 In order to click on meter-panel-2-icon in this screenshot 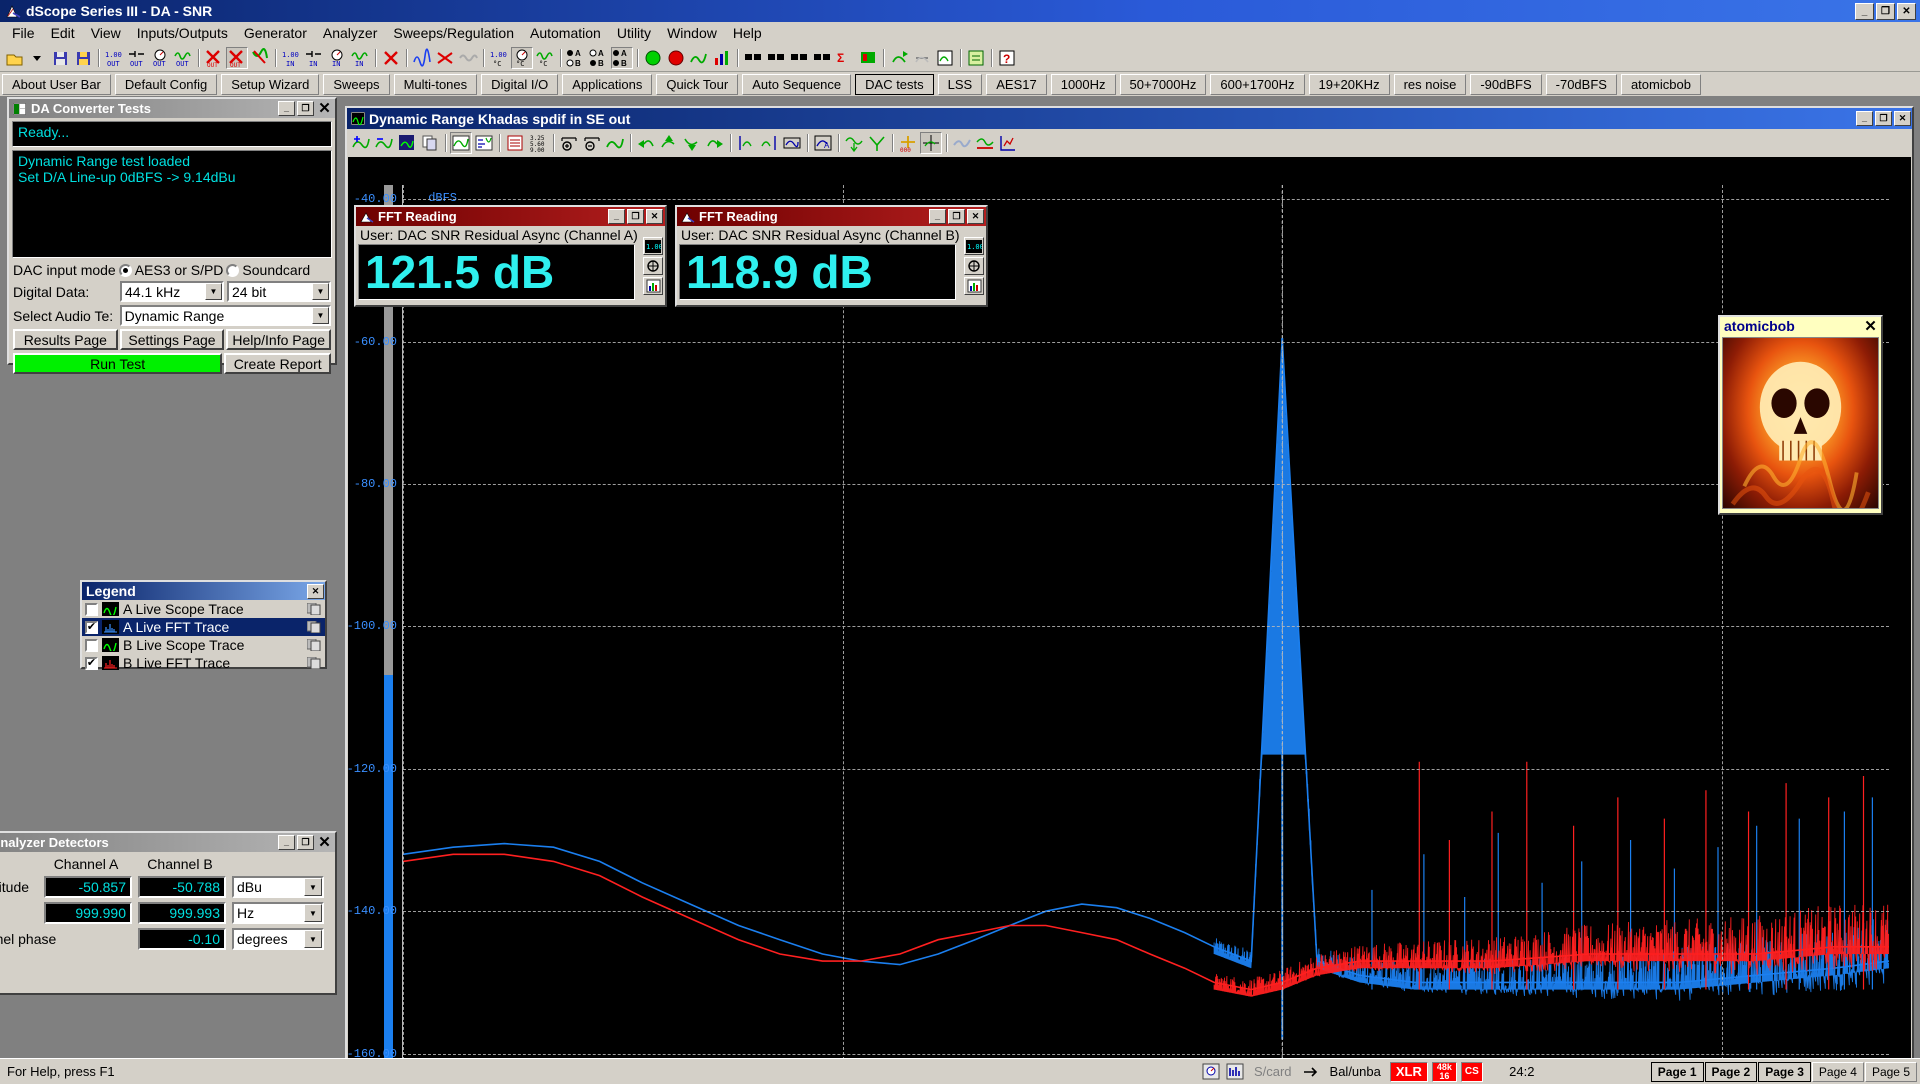, I will do `click(776, 58)`.